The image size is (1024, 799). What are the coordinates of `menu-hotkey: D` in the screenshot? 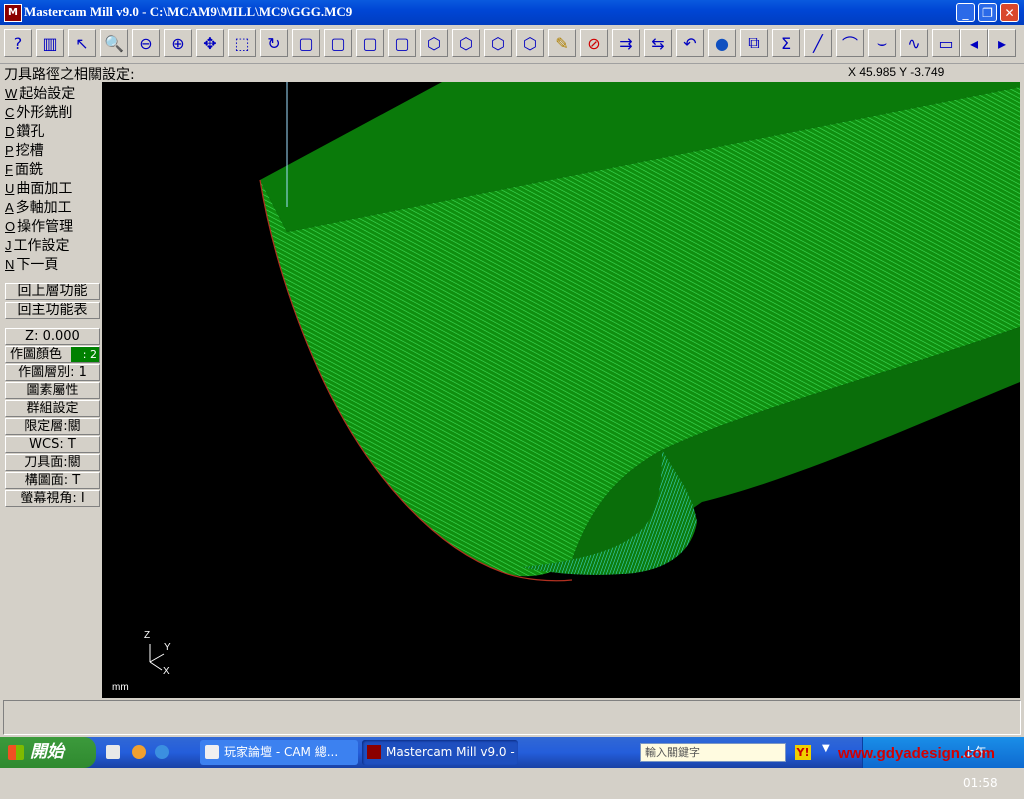 It's located at (10, 131).